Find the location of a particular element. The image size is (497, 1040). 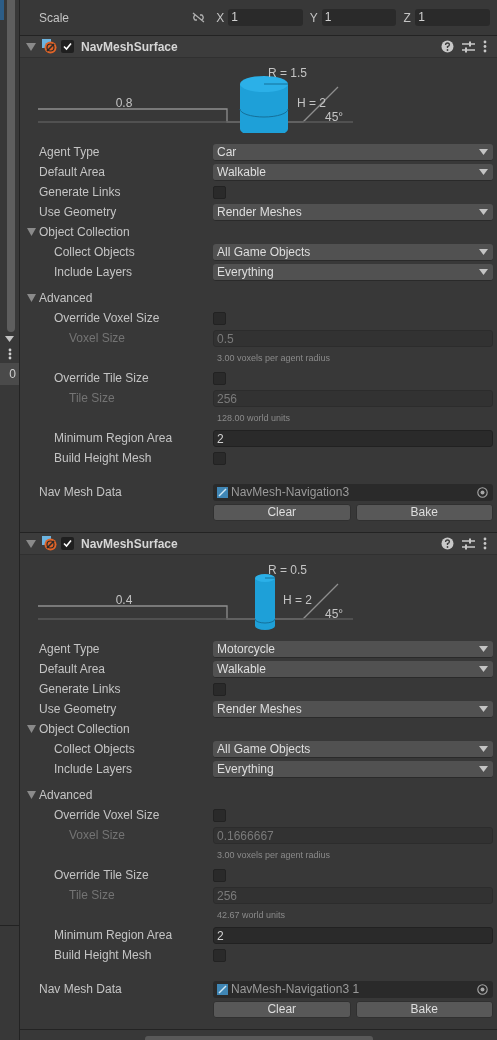

dropdown-field: Motorcycle is located at coordinates (353, 649).